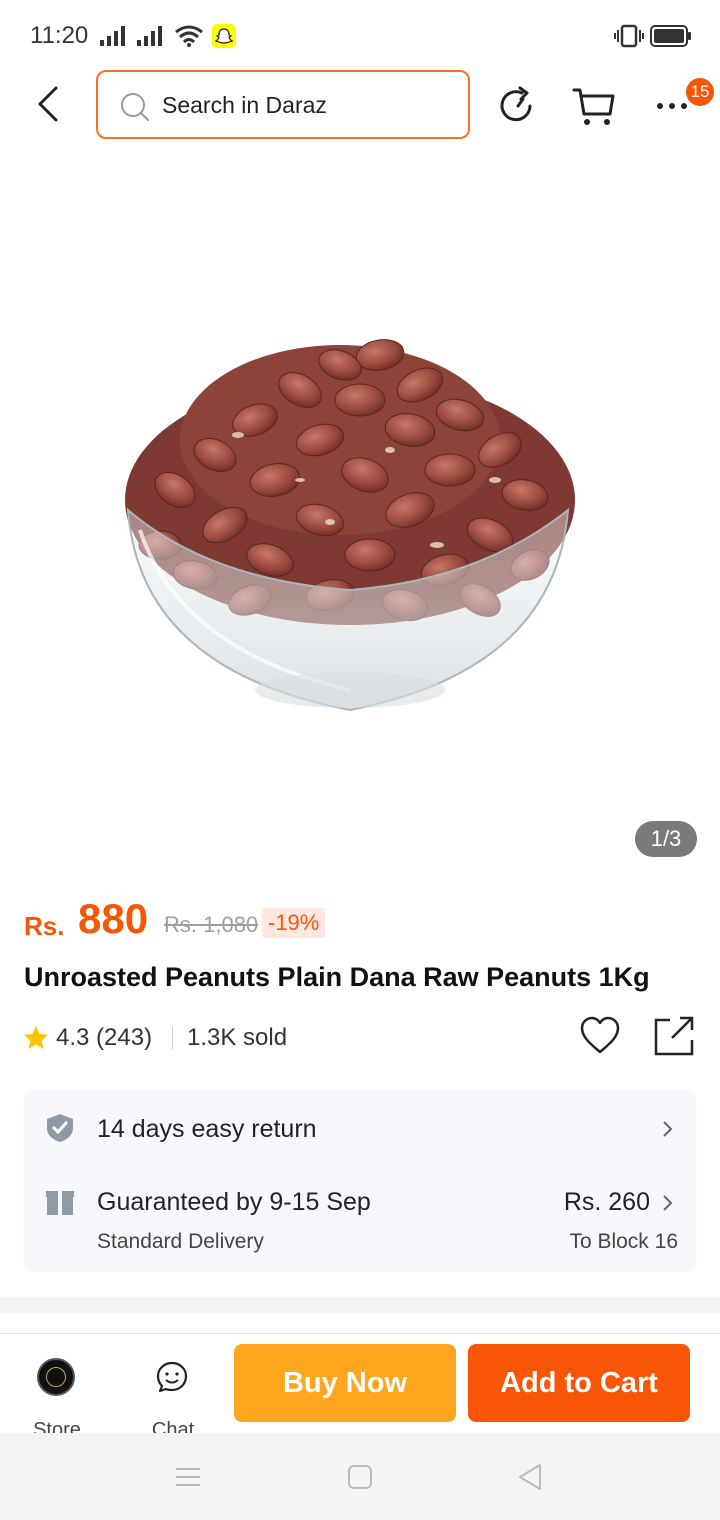 The width and height of the screenshot is (720, 1520). I want to click on star-icon, so click(36, 1037).